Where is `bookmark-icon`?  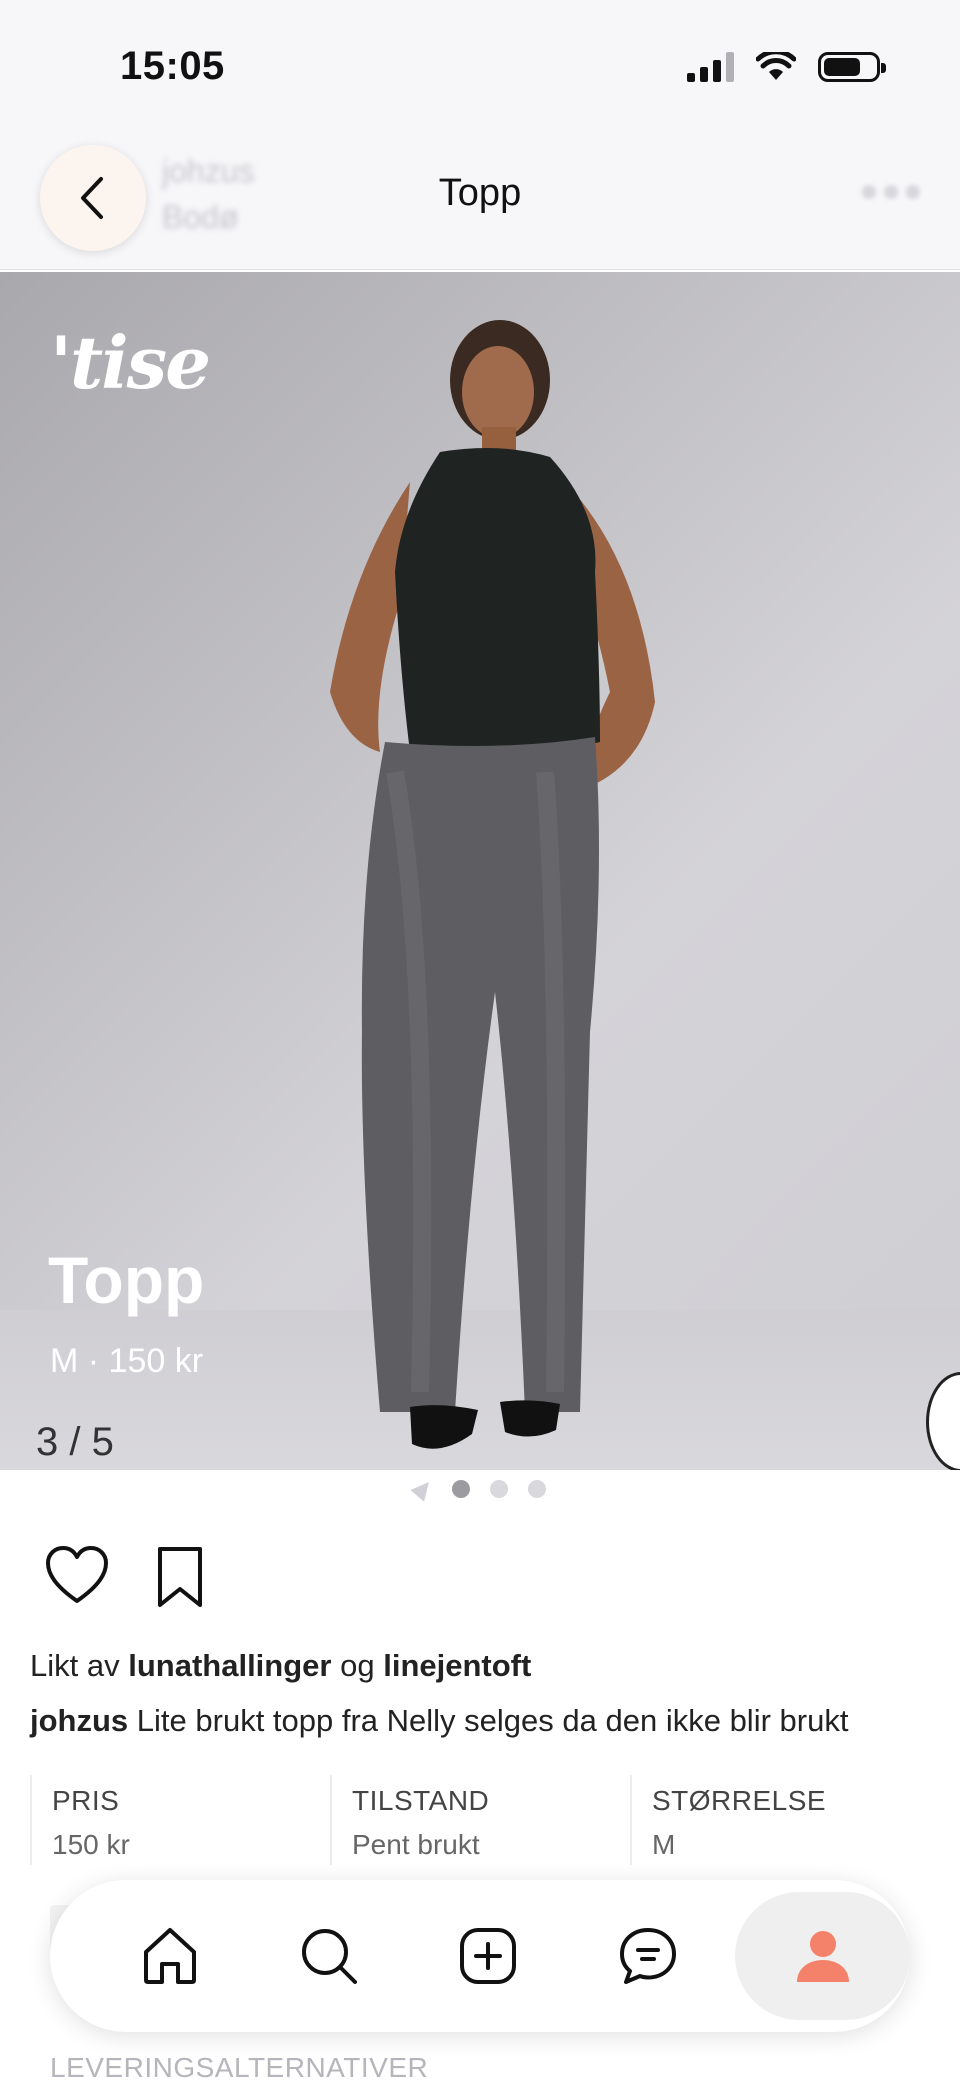
bookmark-icon is located at coordinates (180, 1577).